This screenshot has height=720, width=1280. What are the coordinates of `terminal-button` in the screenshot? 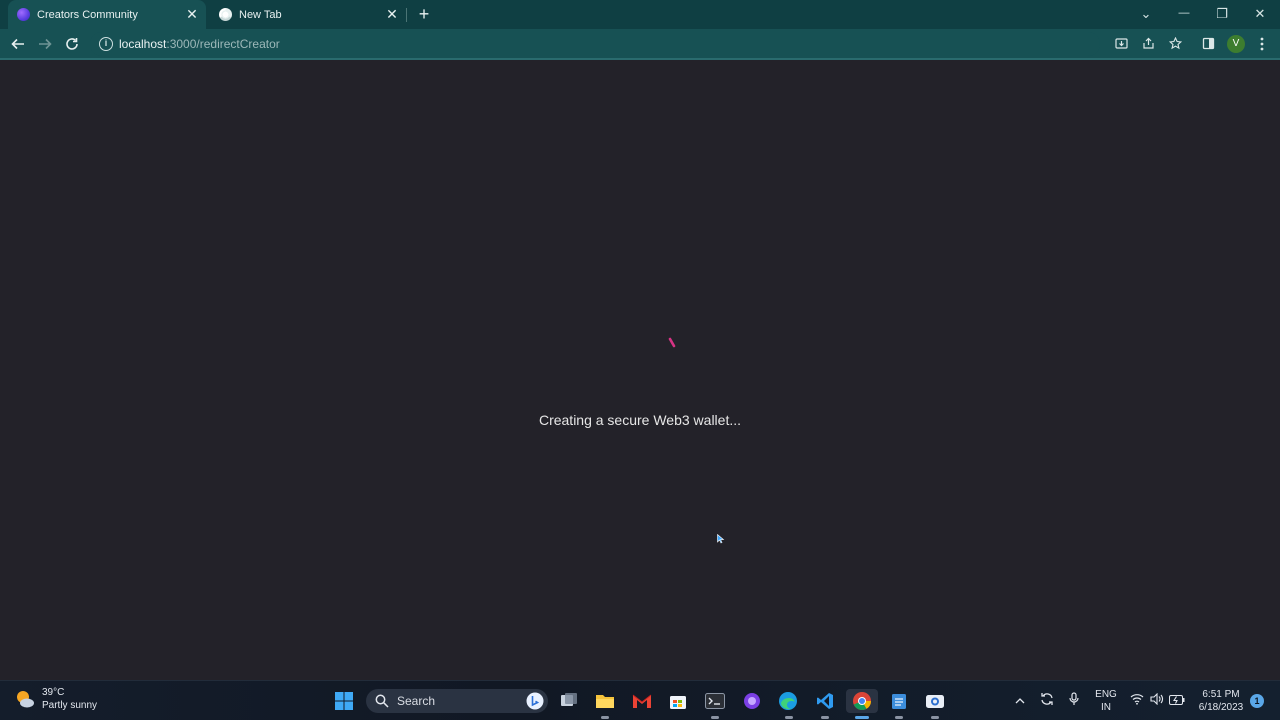 It's located at (715, 701).